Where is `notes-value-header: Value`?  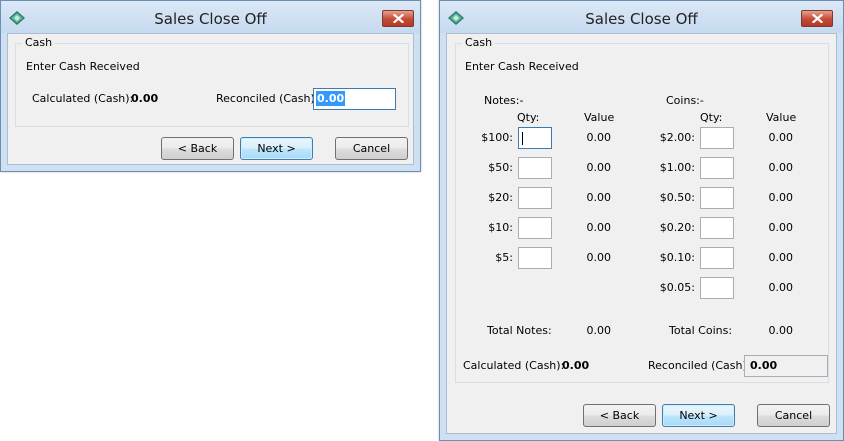 notes-value-header: Value is located at coordinates (599, 117).